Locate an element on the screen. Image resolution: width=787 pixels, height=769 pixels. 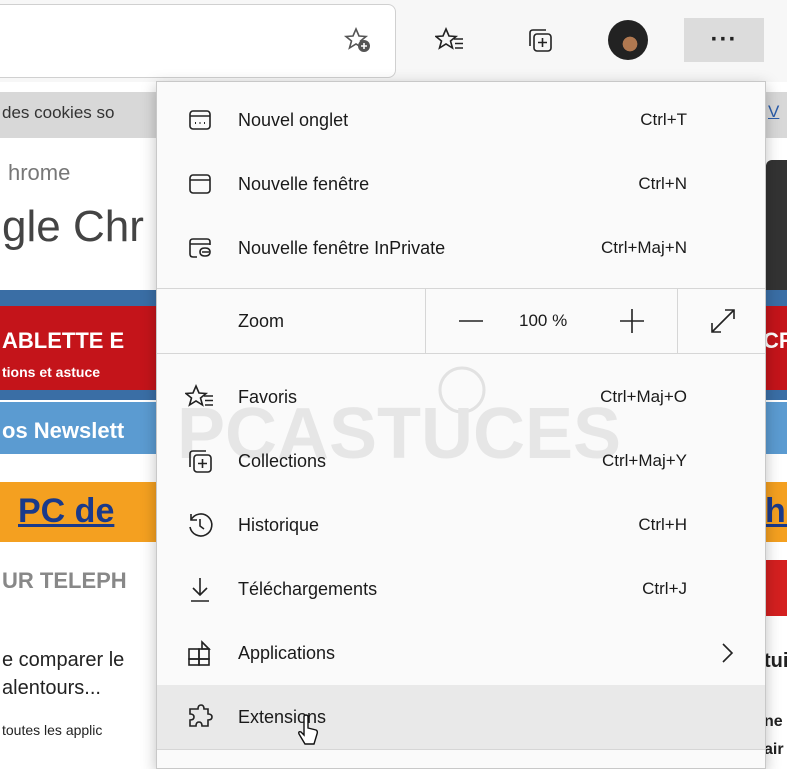
cookie-text: des cookies so is located at coordinates (58, 112).